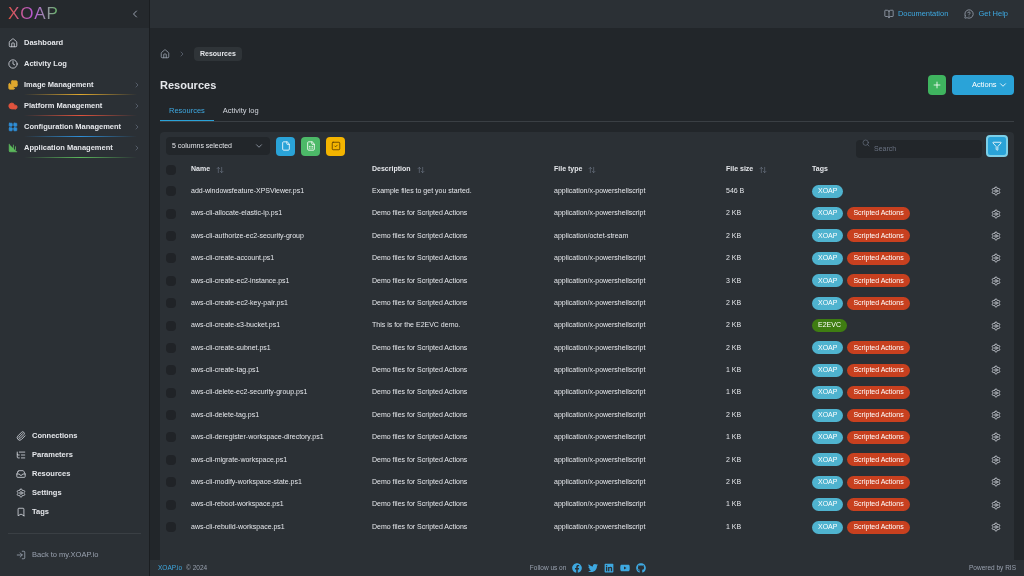  What do you see at coordinates (625, 568) in the screenshot?
I see `youtube-icon` at bounding box center [625, 568].